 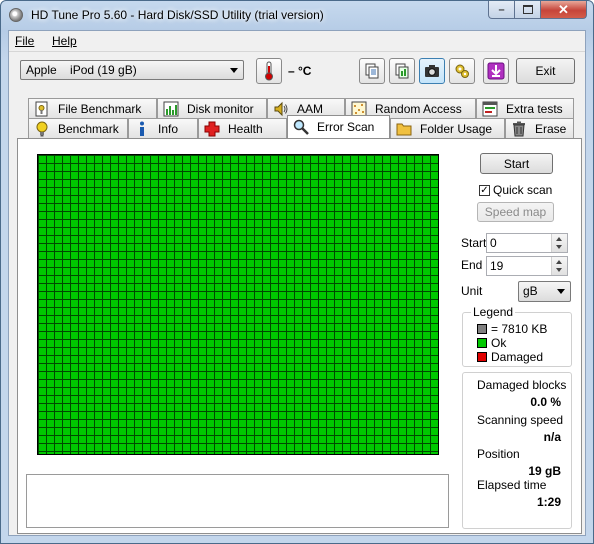 I want to click on tab-label: AAM, so click(x=310, y=108).